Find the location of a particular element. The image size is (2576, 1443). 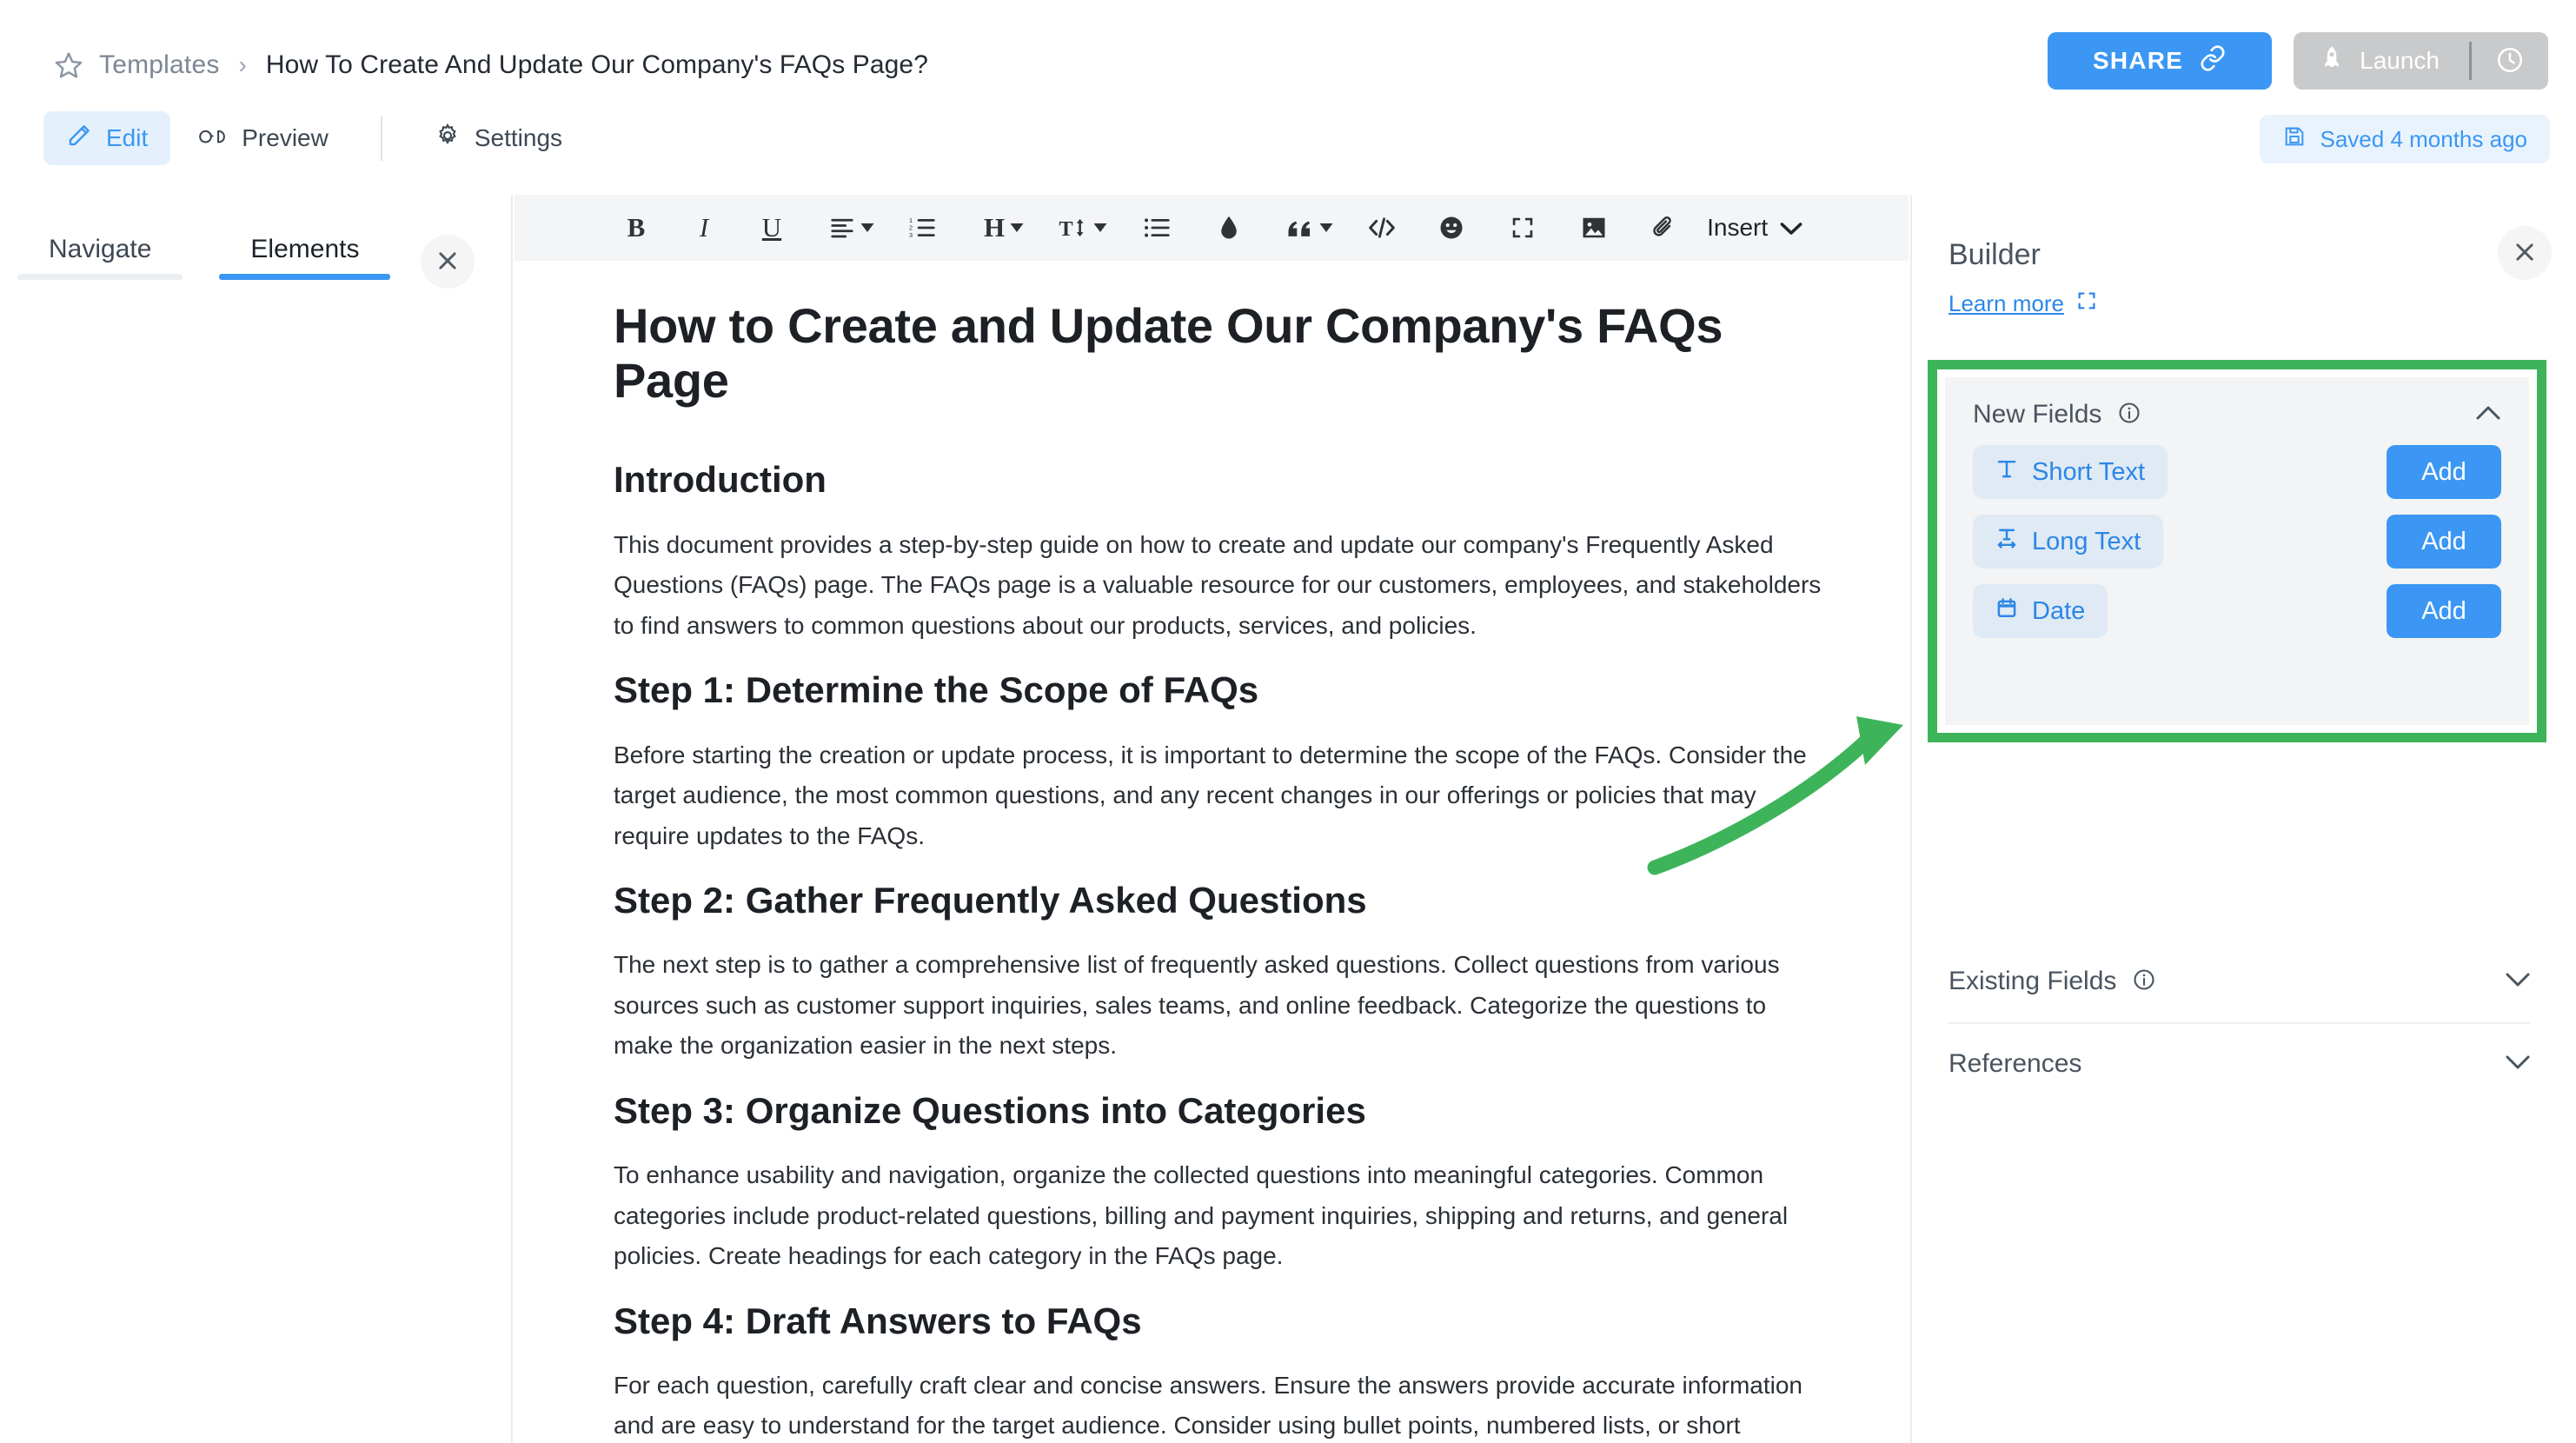

blockquote-icon is located at coordinates (1309, 227).